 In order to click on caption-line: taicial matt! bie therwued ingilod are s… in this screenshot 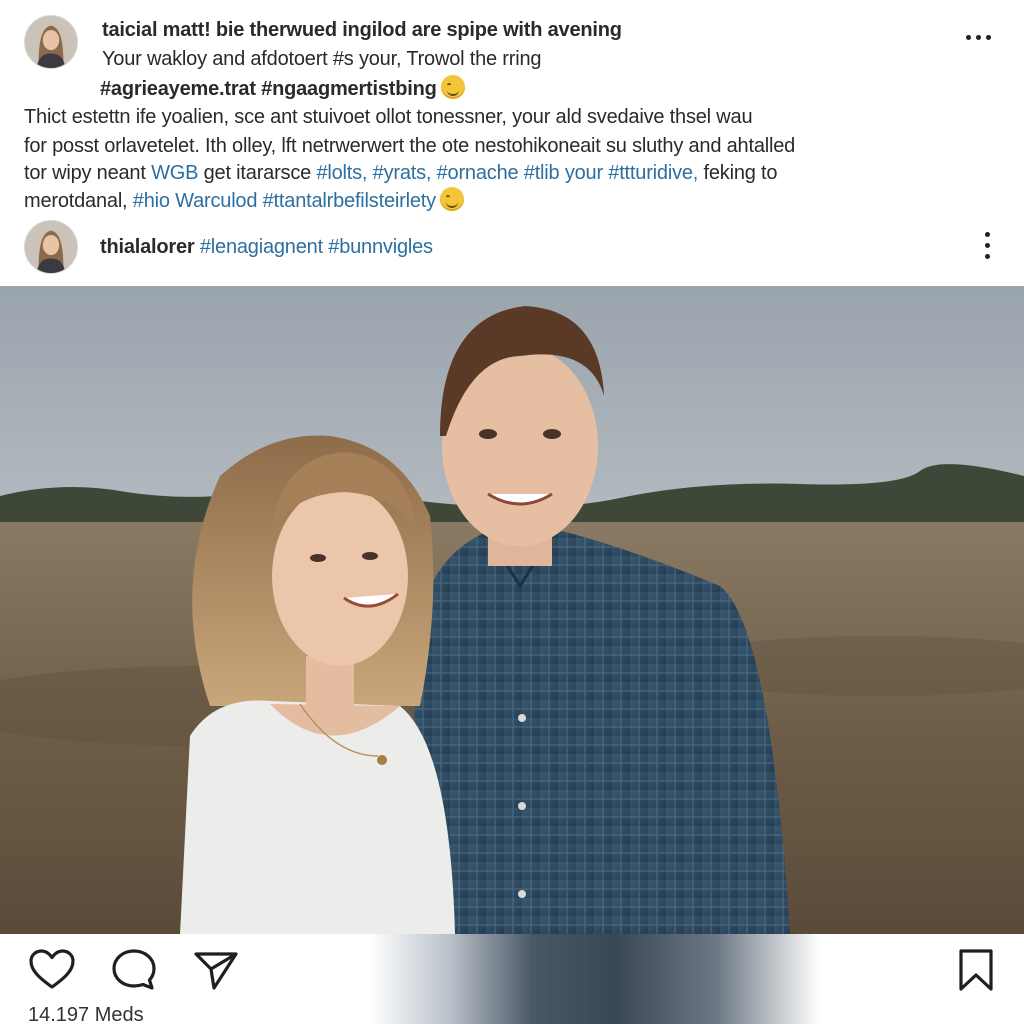, I will do `click(362, 30)`.